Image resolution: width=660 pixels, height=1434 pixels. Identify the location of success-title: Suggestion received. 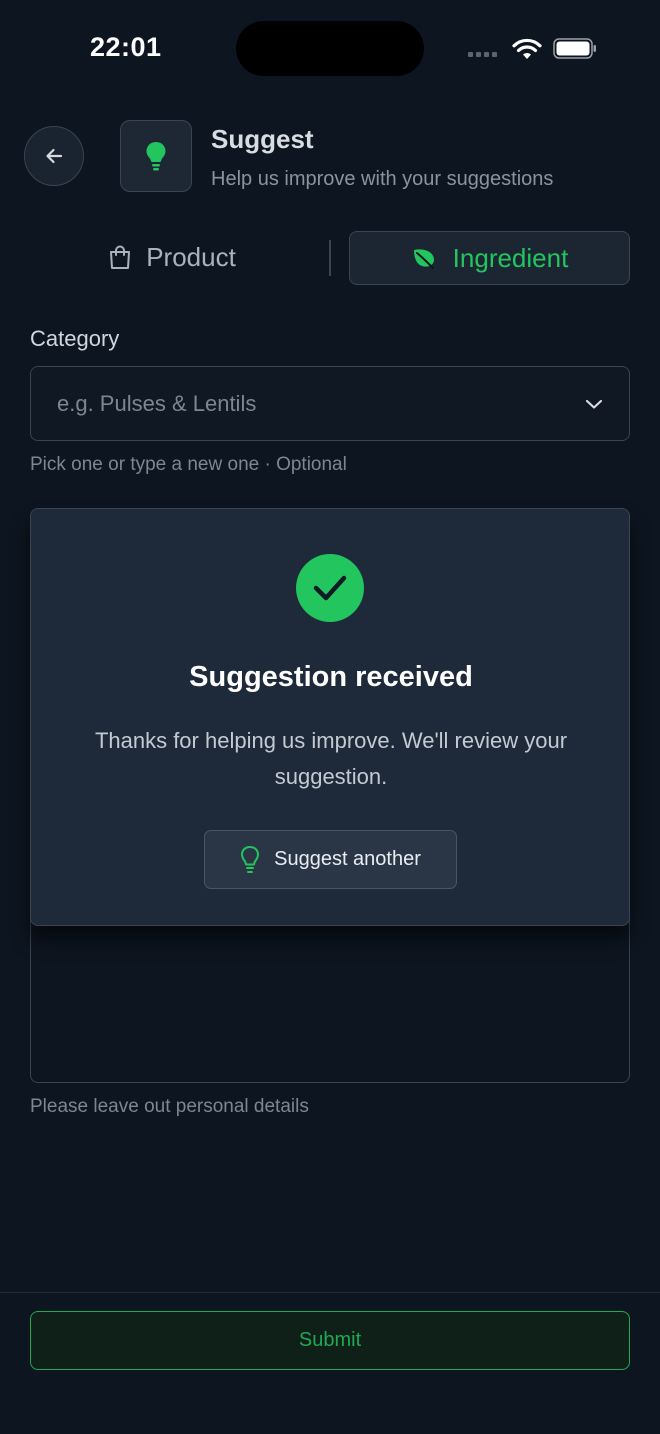
(331, 677).